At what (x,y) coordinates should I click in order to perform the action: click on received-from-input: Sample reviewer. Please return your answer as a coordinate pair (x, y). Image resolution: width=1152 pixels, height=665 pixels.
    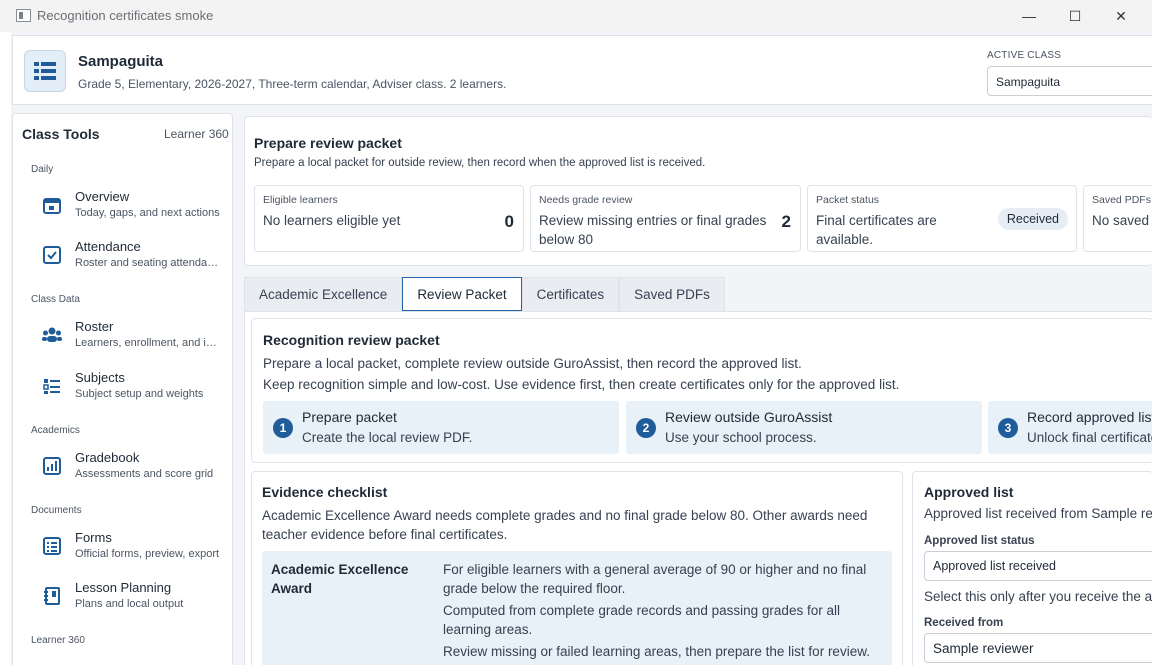
    Looking at the image, I should click on (1038, 648).